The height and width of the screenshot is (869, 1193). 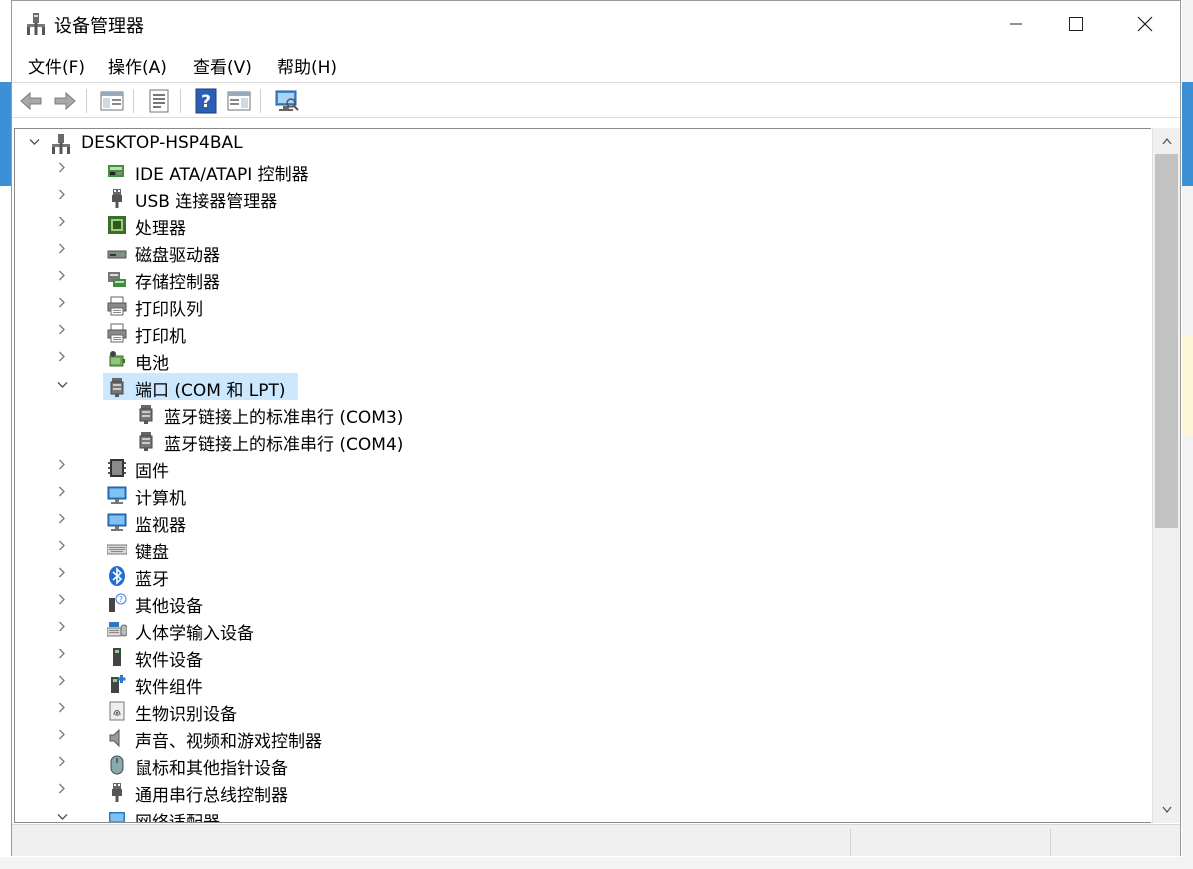 What do you see at coordinates (260, 101) in the screenshot?
I see `toolbar-separator` at bounding box center [260, 101].